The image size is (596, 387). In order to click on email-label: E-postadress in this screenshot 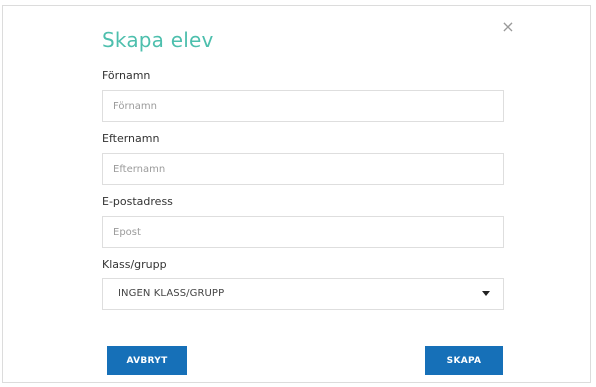, I will do `click(137, 201)`.